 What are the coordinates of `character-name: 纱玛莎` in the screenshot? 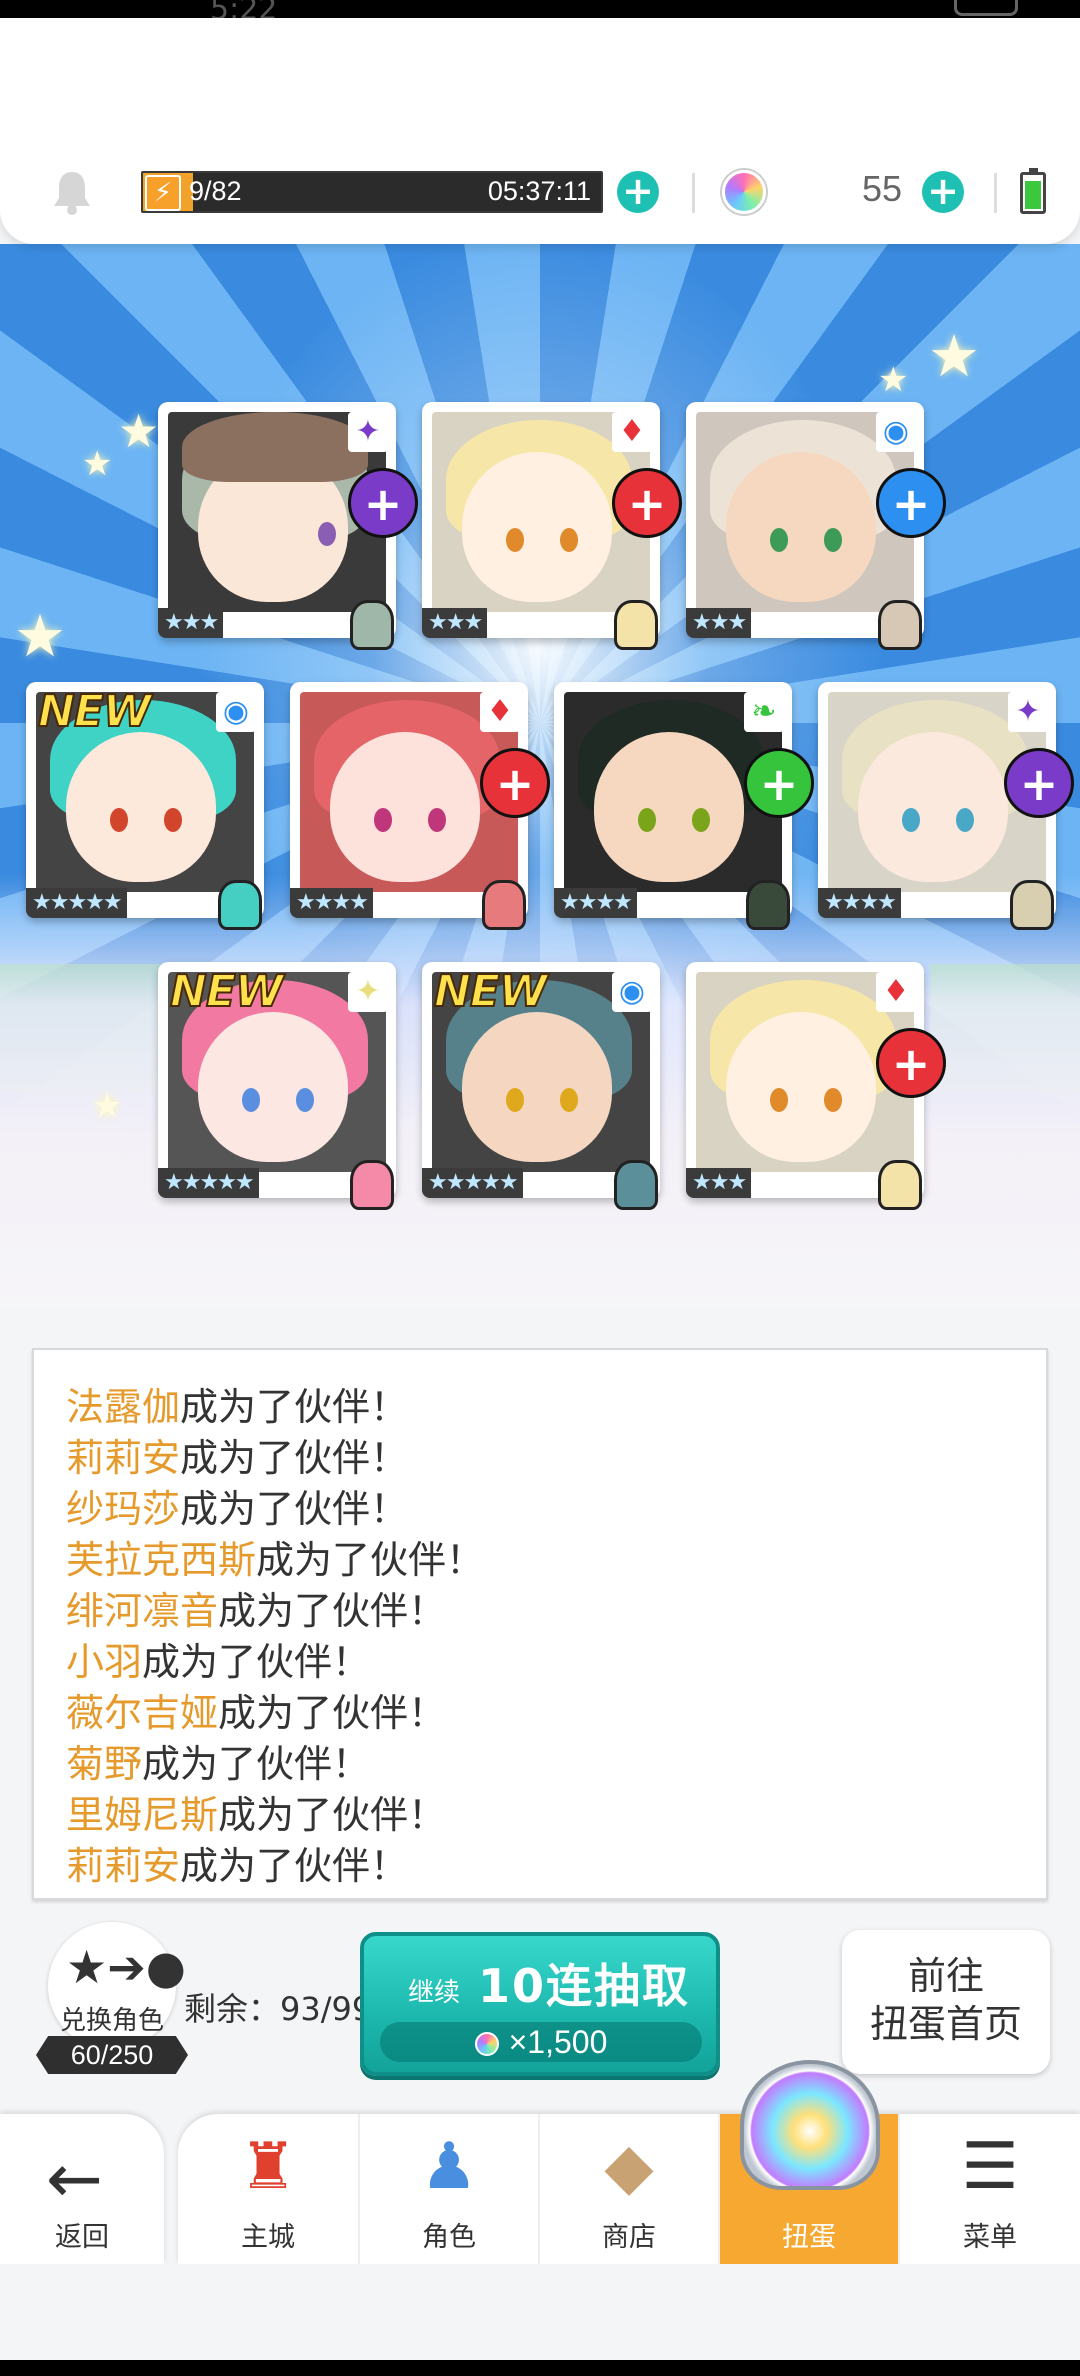 It's located at (123, 1509).